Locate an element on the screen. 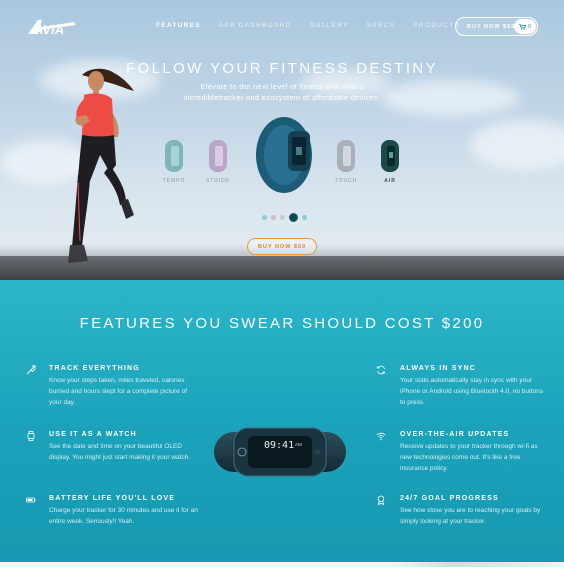  nav-item-products: PRODUCTS is located at coordinates (436, 25).